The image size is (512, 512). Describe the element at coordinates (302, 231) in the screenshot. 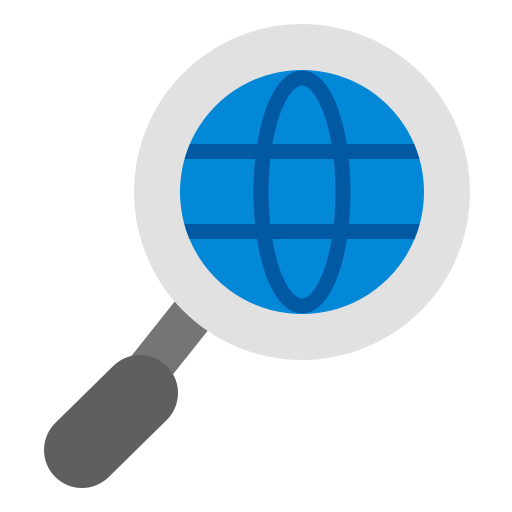

I see `globe-latitude-bottom` at that location.